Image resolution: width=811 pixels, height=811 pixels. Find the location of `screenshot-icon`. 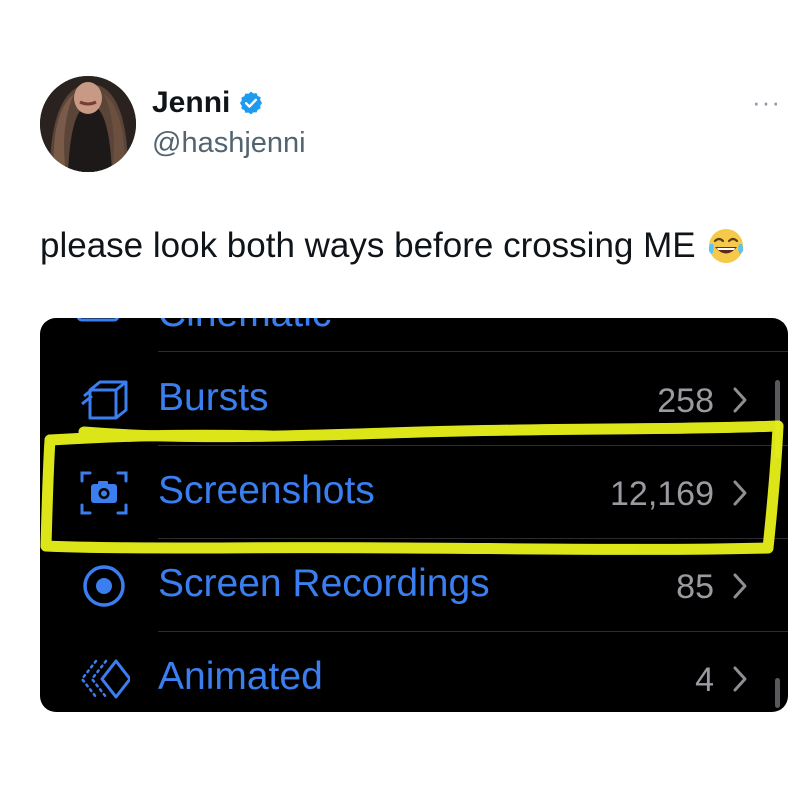

screenshot-icon is located at coordinates (104, 493).